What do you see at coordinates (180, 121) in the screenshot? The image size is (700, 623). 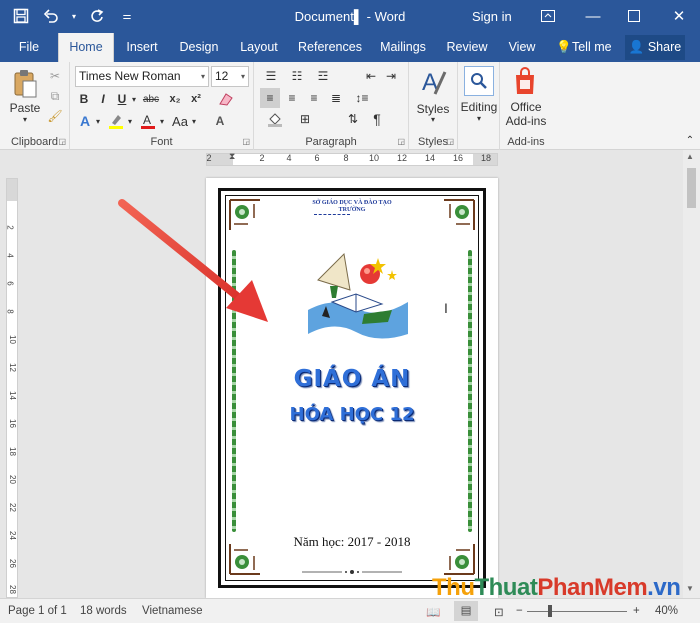 I see `change-case-icon: Aa` at bounding box center [180, 121].